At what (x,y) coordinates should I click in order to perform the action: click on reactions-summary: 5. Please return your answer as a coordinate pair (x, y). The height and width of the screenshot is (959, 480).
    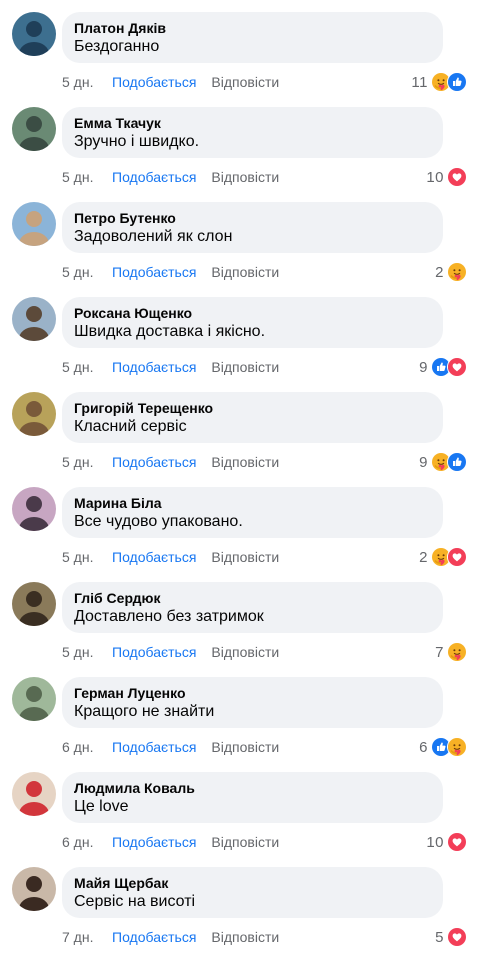
    Looking at the image, I should click on (451, 937).